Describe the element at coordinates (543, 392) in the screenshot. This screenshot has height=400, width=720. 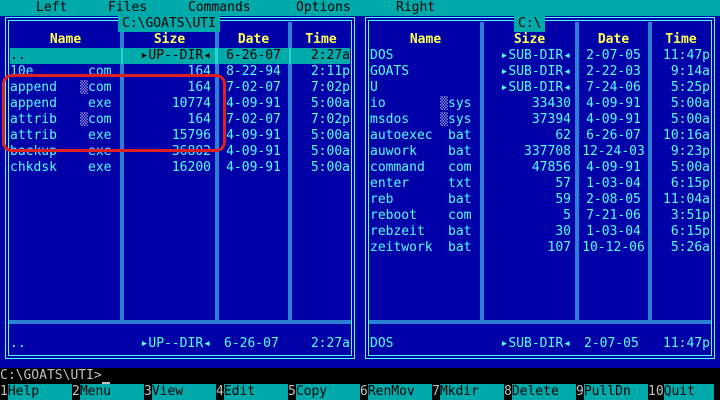
I see `fkey-label: Delete` at that location.